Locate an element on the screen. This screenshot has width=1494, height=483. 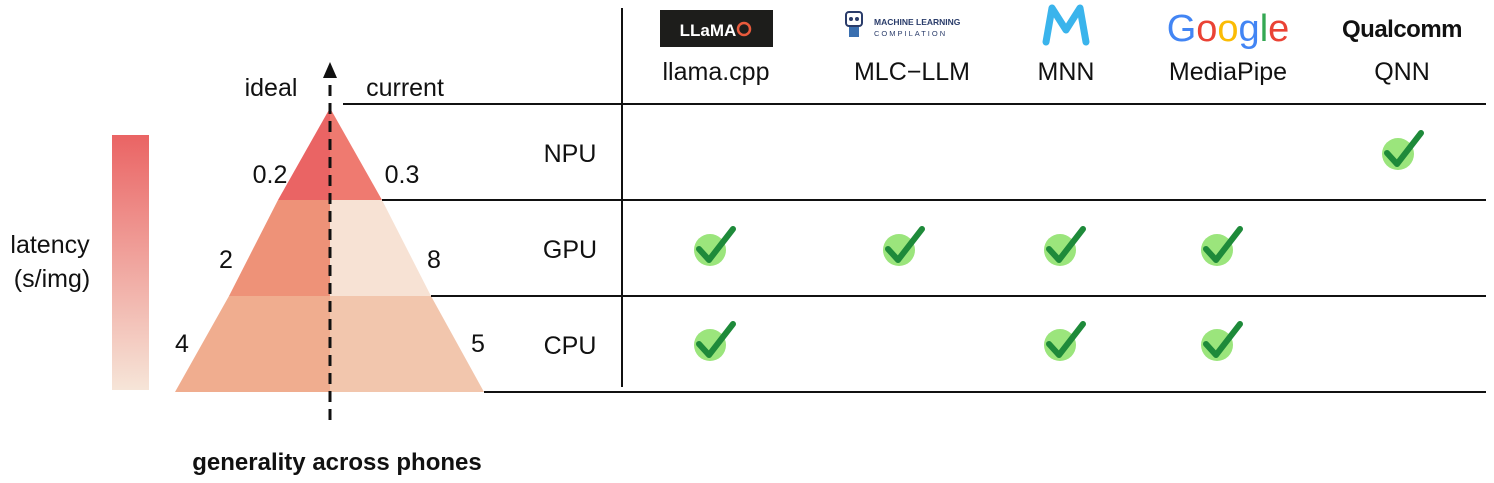
latency-label: latency is located at coordinates (50, 245).